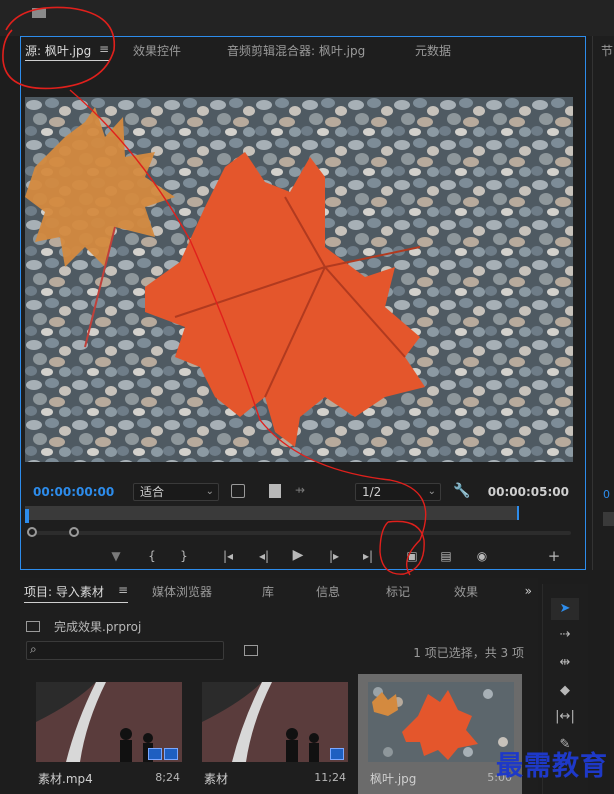 The image size is (614, 794). Describe the element at coordinates (565, 635) in the screenshot. I see `track-select-icon: ⇢` at that location.